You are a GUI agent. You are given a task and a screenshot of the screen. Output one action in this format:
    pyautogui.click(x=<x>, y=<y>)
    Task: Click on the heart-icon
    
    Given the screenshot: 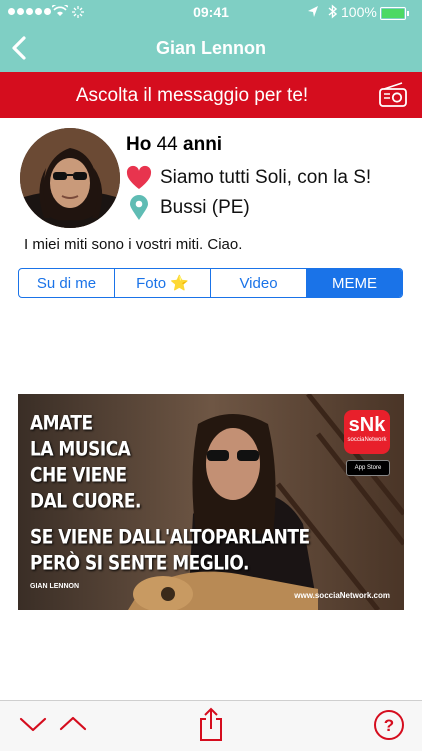 What is the action you would take?
    pyautogui.click(x=139, y=177)
    